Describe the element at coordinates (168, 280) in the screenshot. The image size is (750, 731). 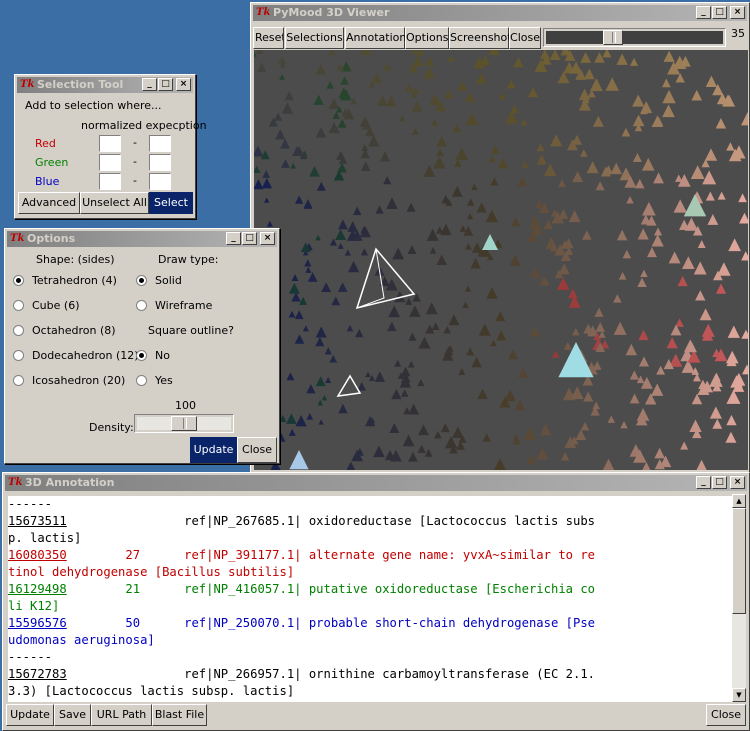
I see `draw-label-solid: Solid` at that location.